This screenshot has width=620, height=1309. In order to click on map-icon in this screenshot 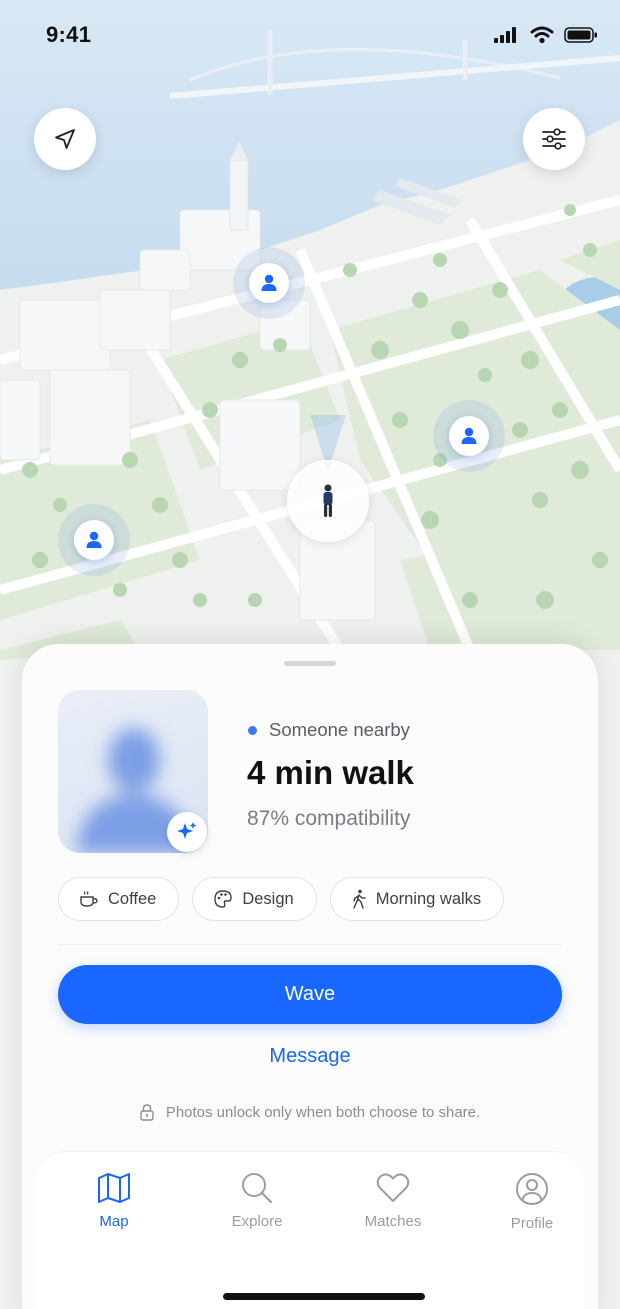, I will do `click(114, 1188)`.